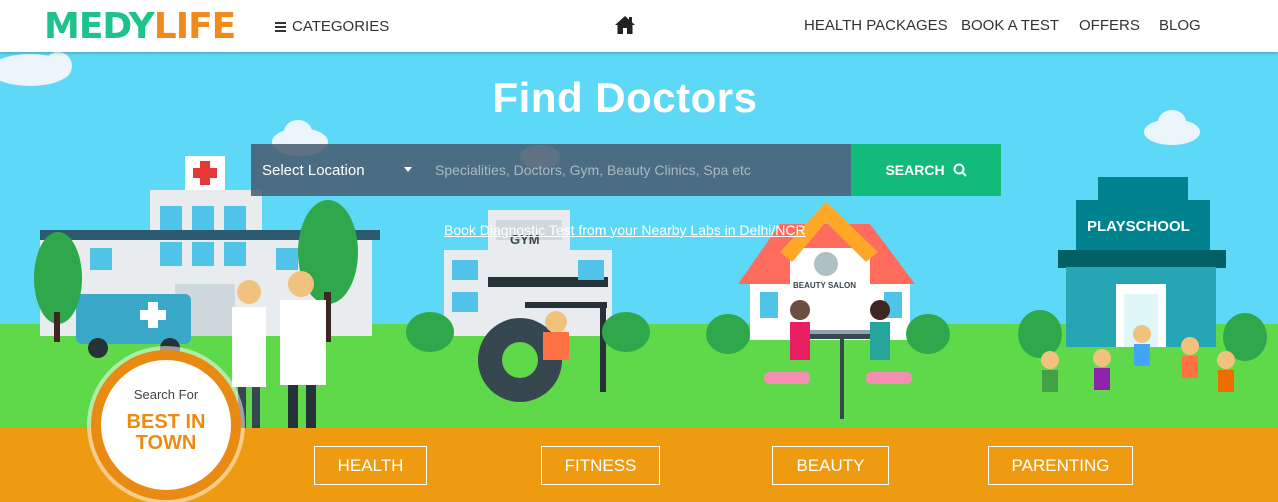 Image resolution: width=1278 pixels, height=502 pixels. Describe the element at coordinates (1109, 25) in the screenshot. I see `nav-offers: OFFERS` at that location.